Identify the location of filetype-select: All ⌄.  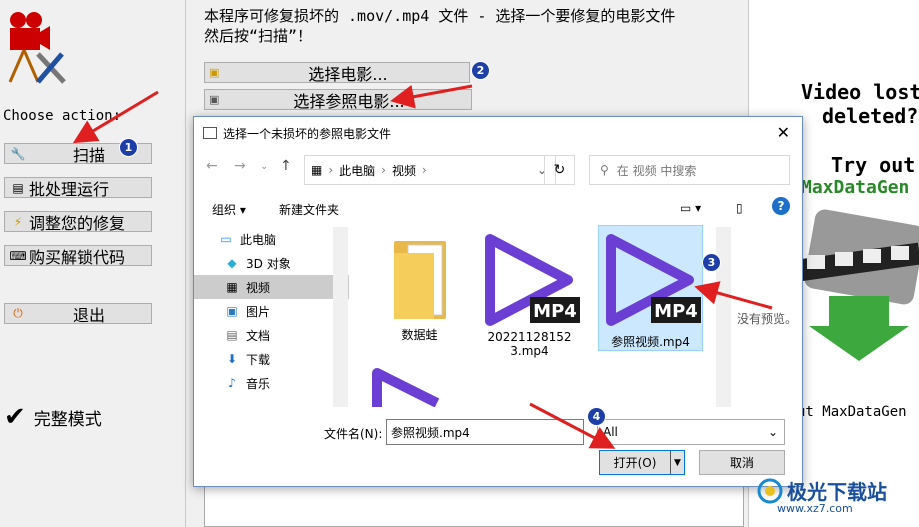
(691, 432).